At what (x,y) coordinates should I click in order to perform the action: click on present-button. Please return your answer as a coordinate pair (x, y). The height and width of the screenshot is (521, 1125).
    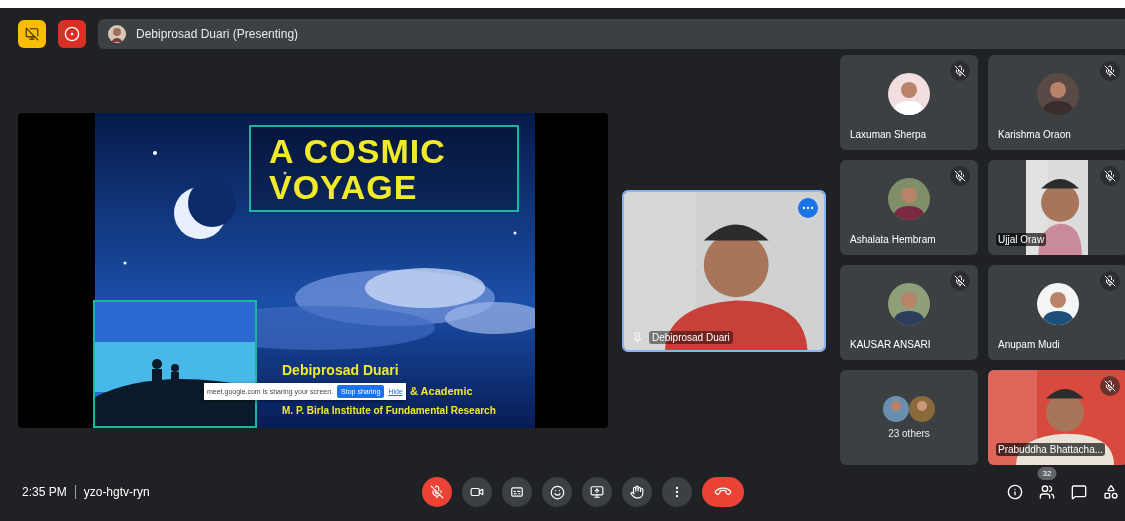
    Looking at the image, I should click on (597, 492).